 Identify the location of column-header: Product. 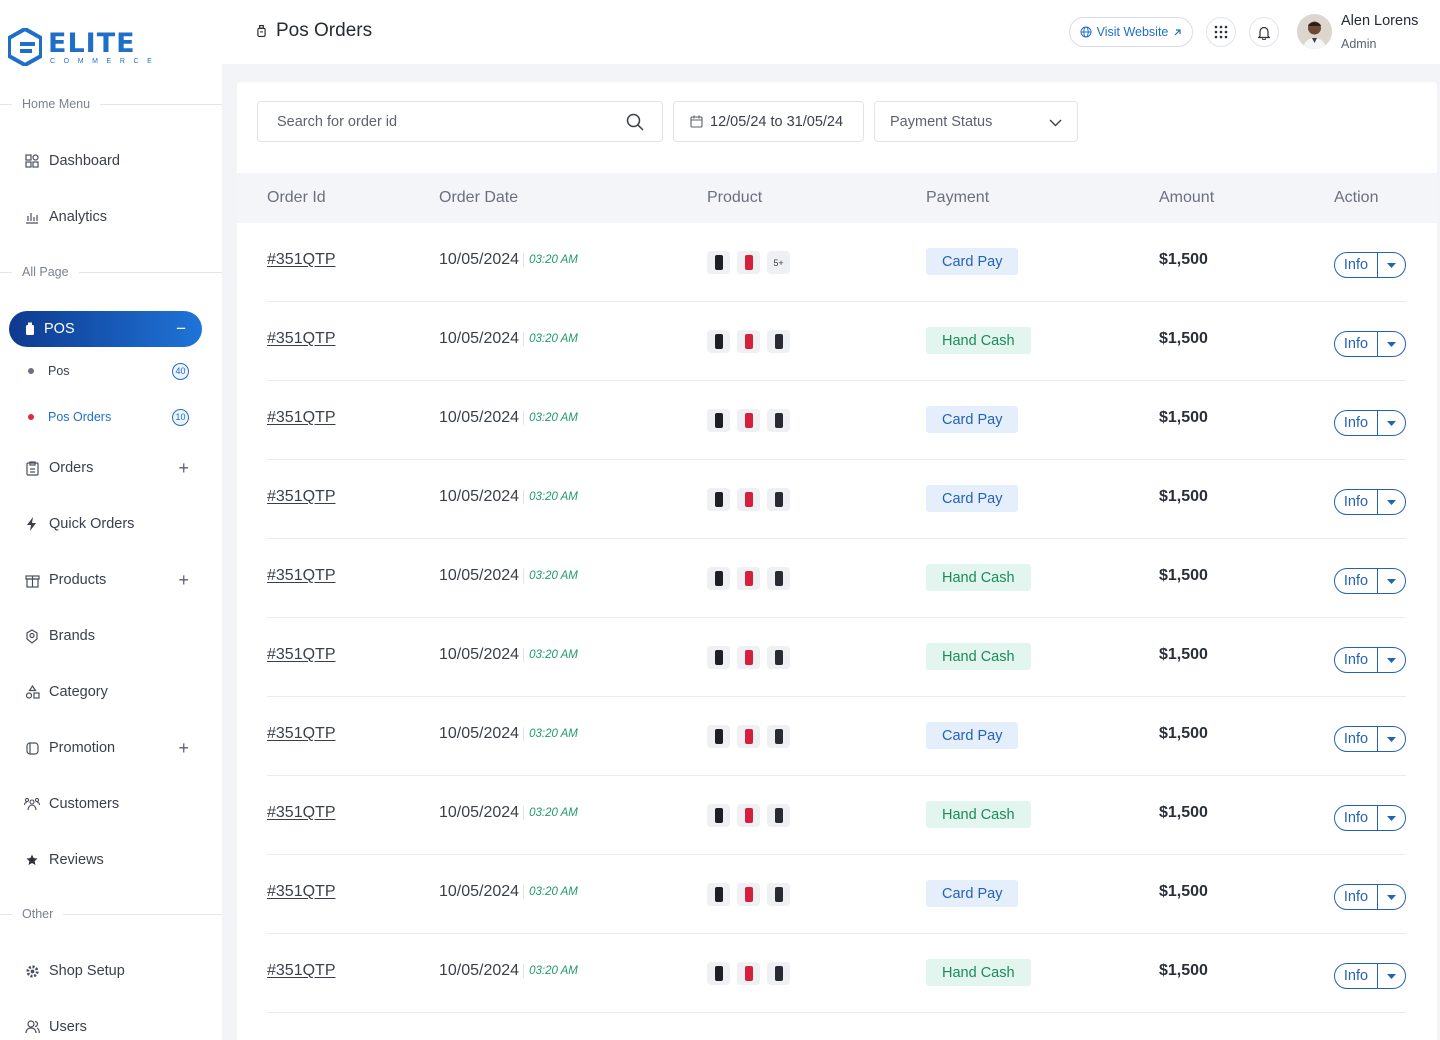
(734, 198).